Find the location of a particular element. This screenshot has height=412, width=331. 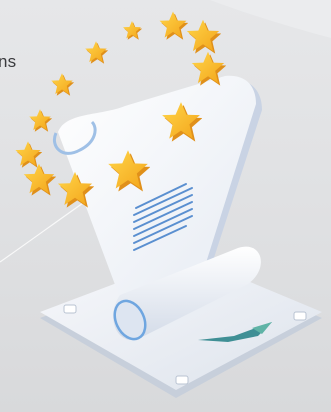

platform-pin-right is located at coordinates (300, 316).